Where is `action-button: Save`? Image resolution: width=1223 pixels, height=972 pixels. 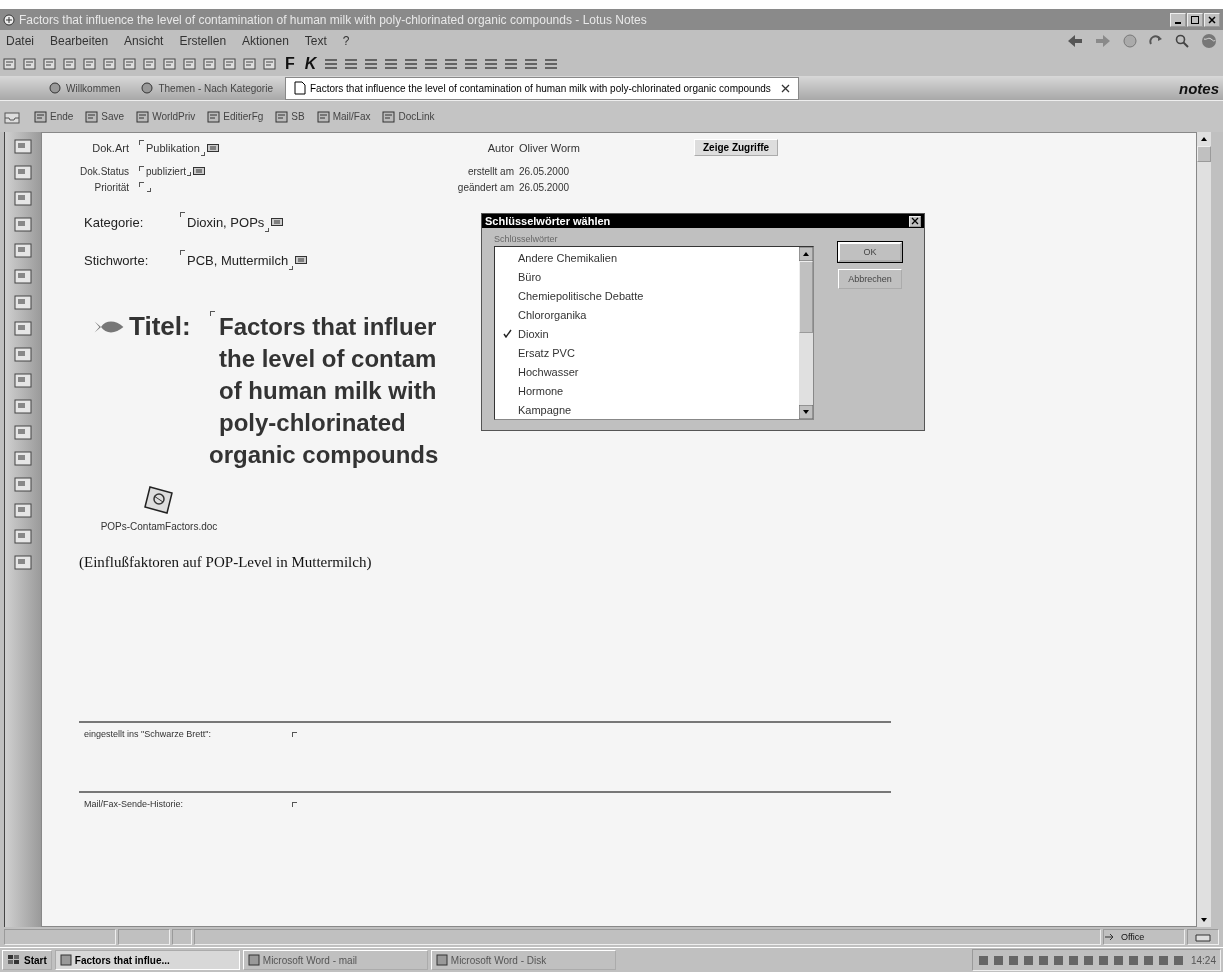
action-button: Save is located at coordinates (105, 116).